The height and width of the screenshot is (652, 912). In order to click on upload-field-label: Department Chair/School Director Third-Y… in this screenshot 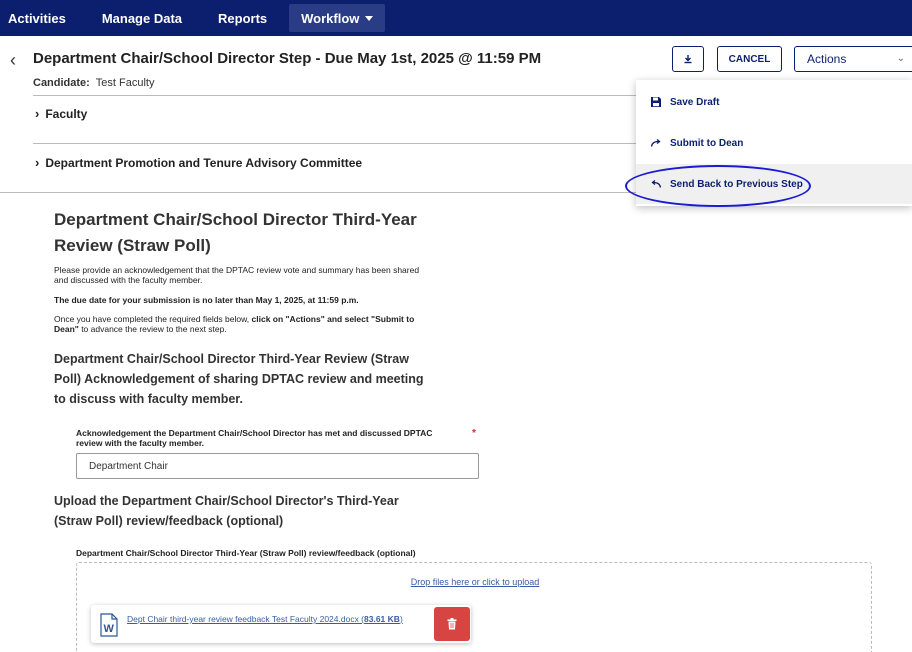, I will do `click(246, 553)`.